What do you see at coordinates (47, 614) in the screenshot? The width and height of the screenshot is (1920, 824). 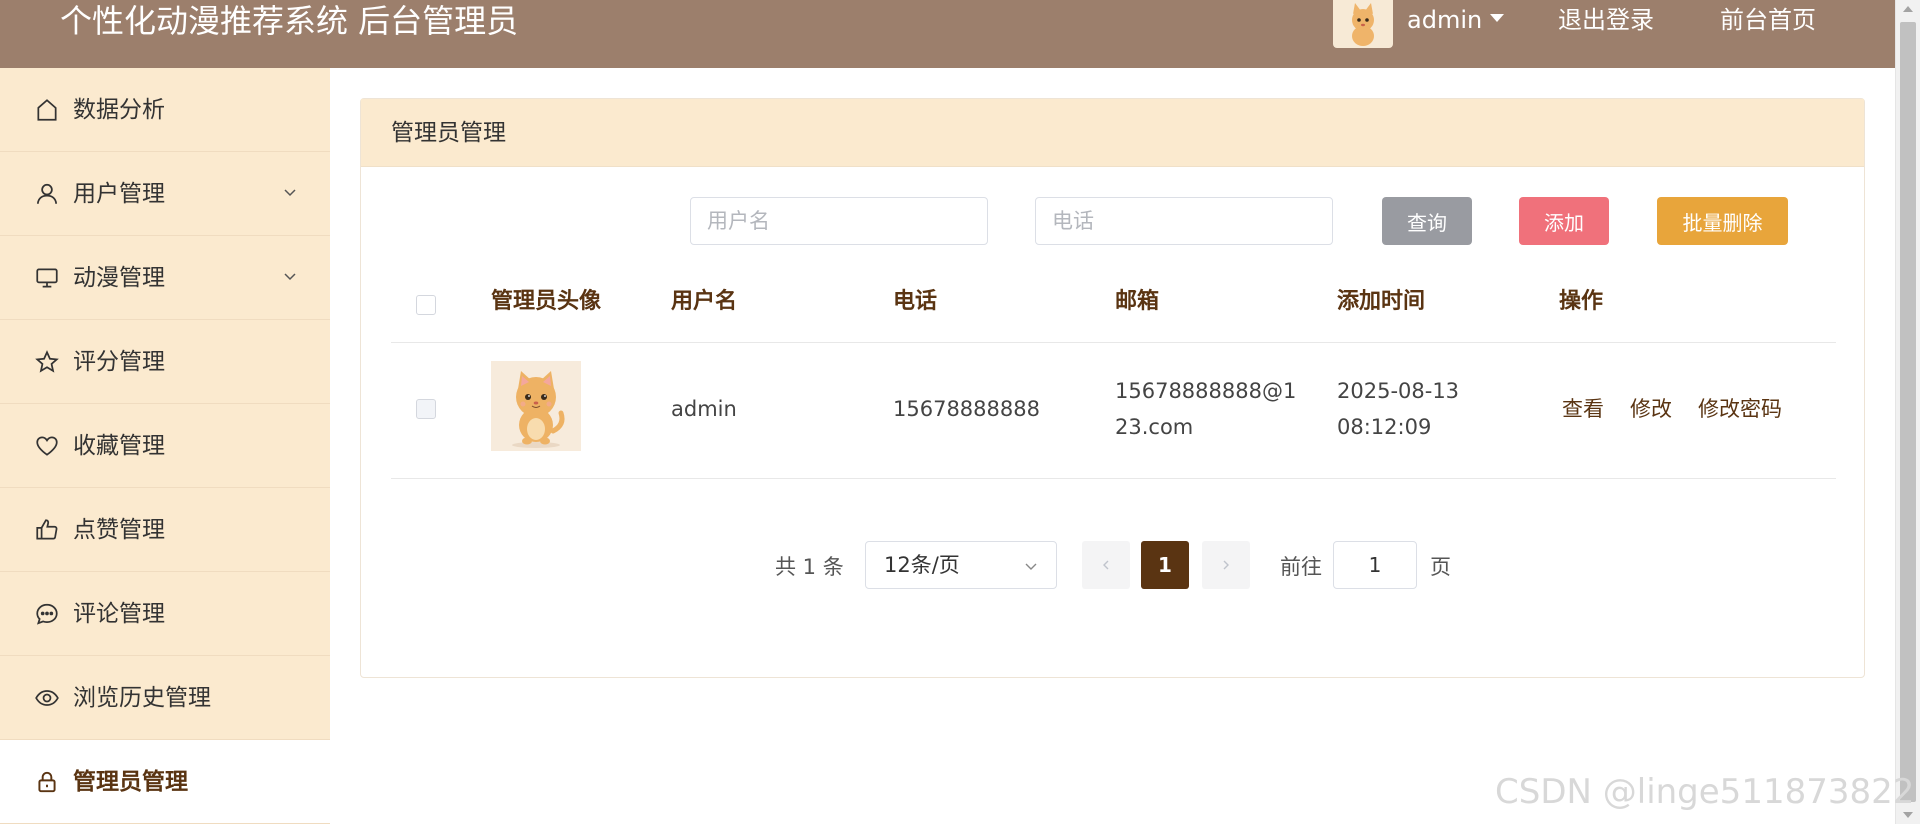 I see `chat-bubble-icon` at bounding box center [47, 614].